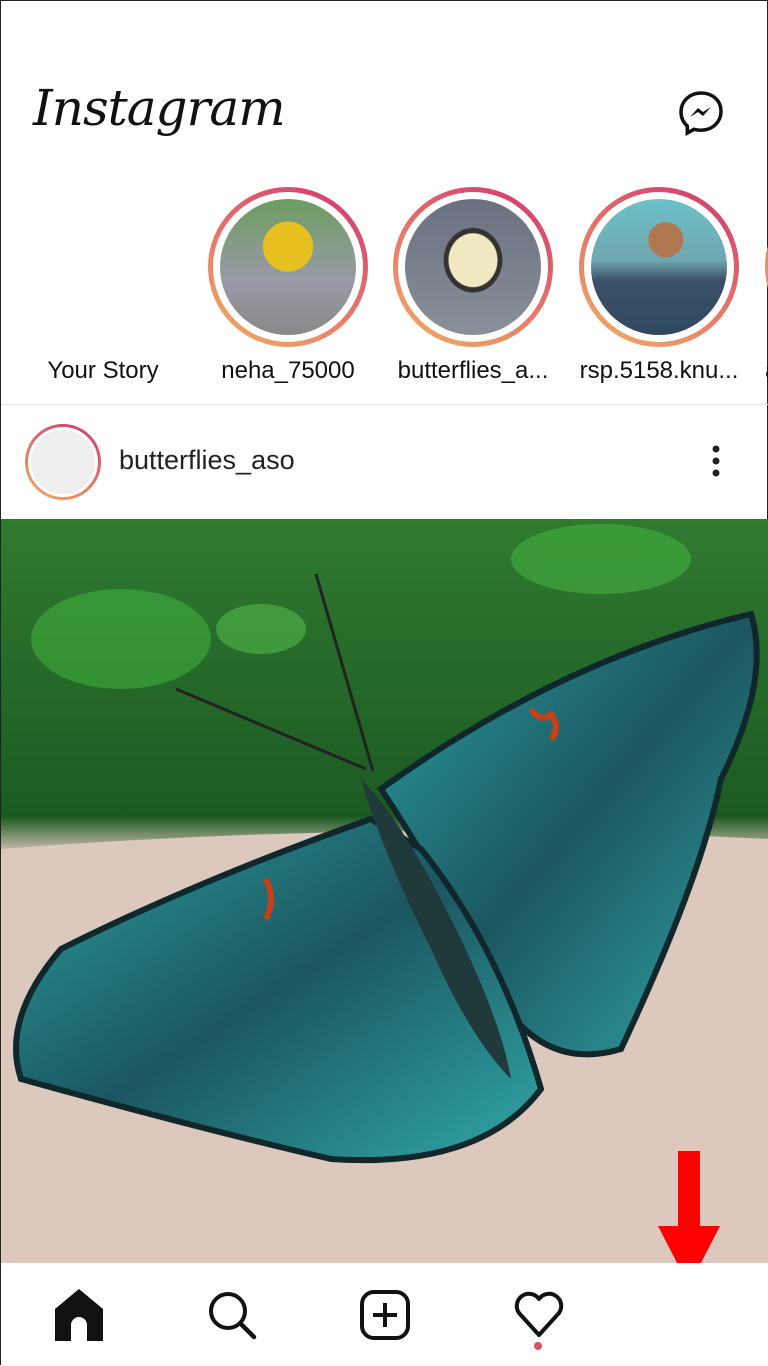  I want to click on top-bar: Instagram, so click(384, 91).